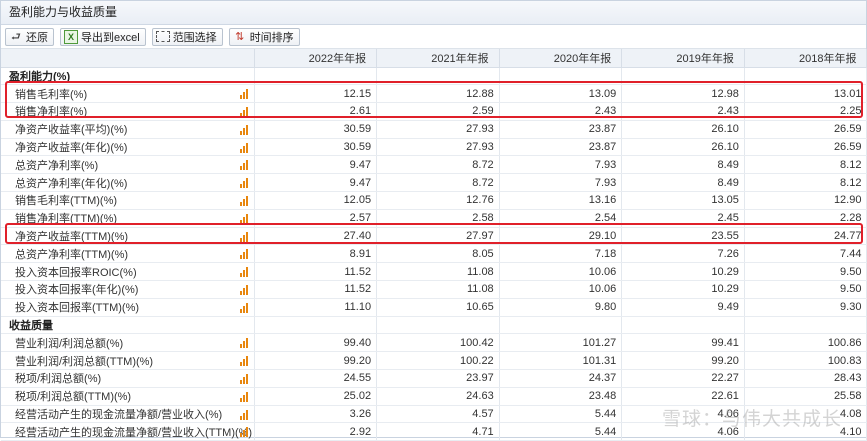  Describe the element at coordinates (683, 58) in the screenshot. I see `header-cell-year: 2019年年报` at that location.